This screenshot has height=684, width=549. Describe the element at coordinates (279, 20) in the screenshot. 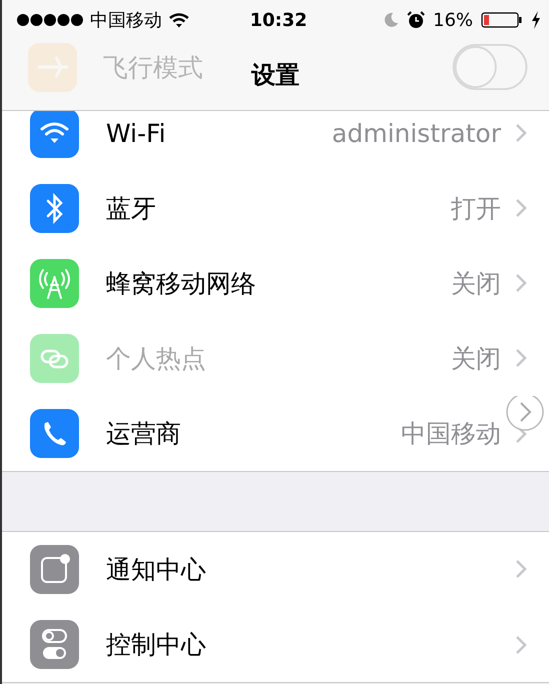

I see `clock-time: 10:32` at that location.